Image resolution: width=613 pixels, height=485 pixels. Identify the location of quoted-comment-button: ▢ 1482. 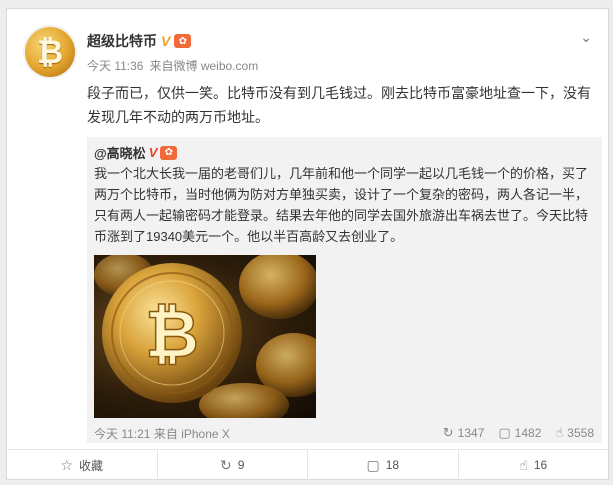
(519, 433).